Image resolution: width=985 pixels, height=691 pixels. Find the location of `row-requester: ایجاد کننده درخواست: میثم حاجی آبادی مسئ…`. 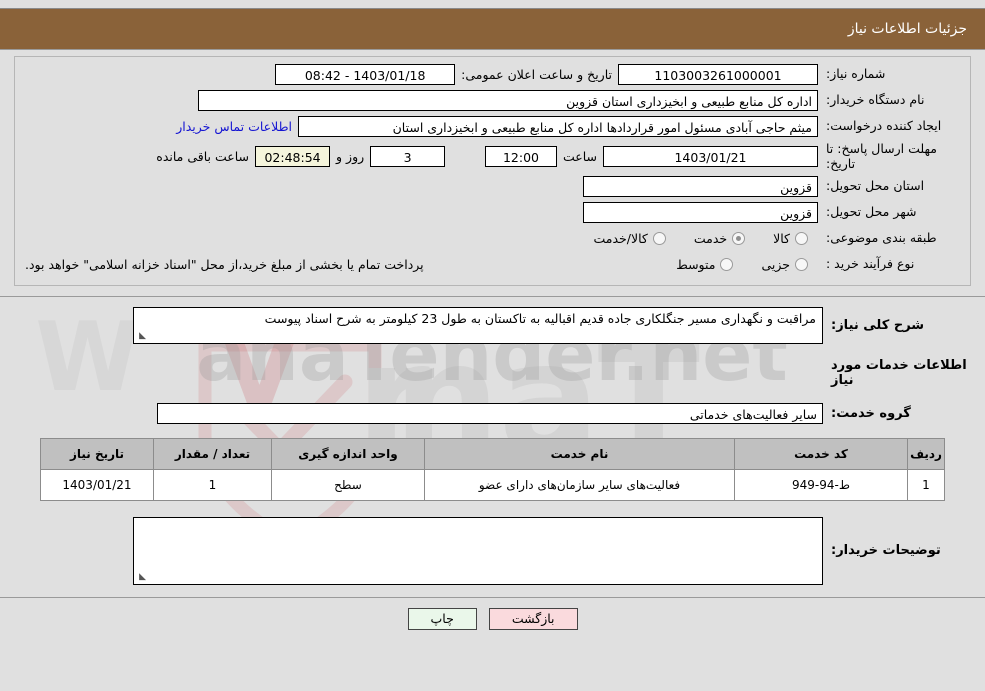

row-requester: ایجاد کننده درخواست: میثم حاجی آبادی مسئ… is located at coordinates (492, 126).